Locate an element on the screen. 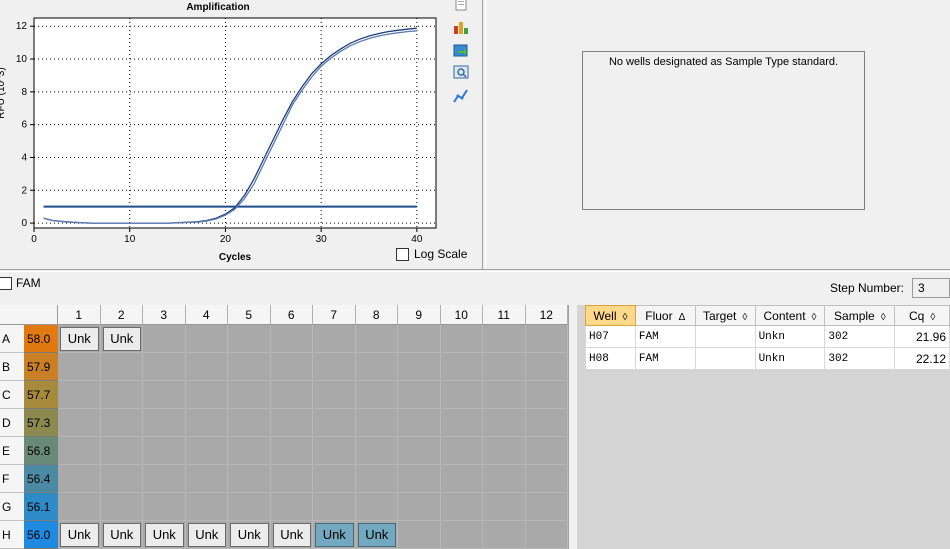 The height and width of the screenshot is (549, 950). column-header-fluor: Fluor Δ is located at coordinates (665, 315).